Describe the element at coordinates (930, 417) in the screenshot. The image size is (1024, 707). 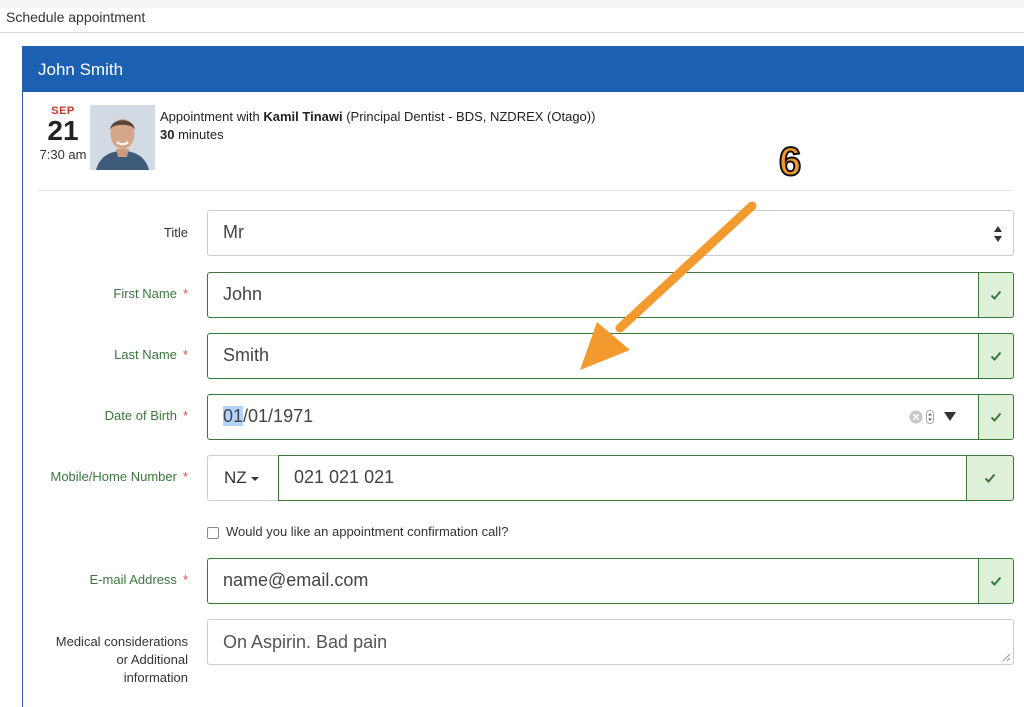
I see `spinner-icon` at that location.